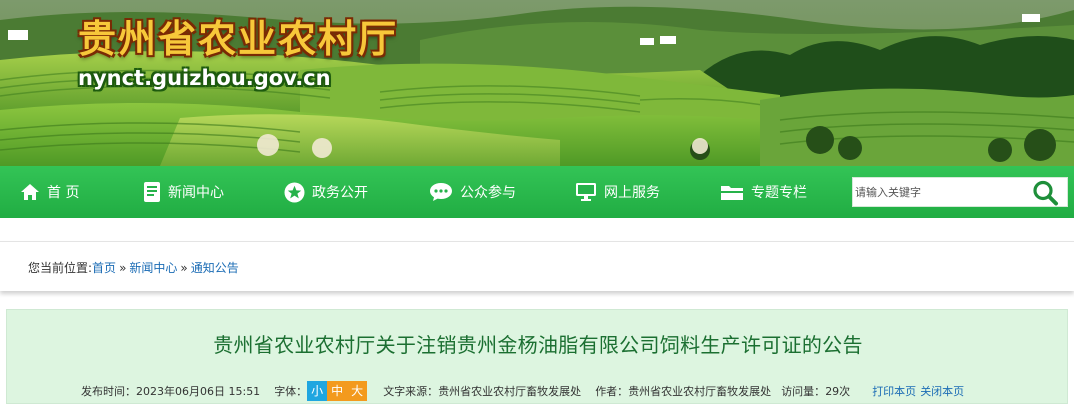  I want to click on nav-home: 首 页, so click(49, 192).